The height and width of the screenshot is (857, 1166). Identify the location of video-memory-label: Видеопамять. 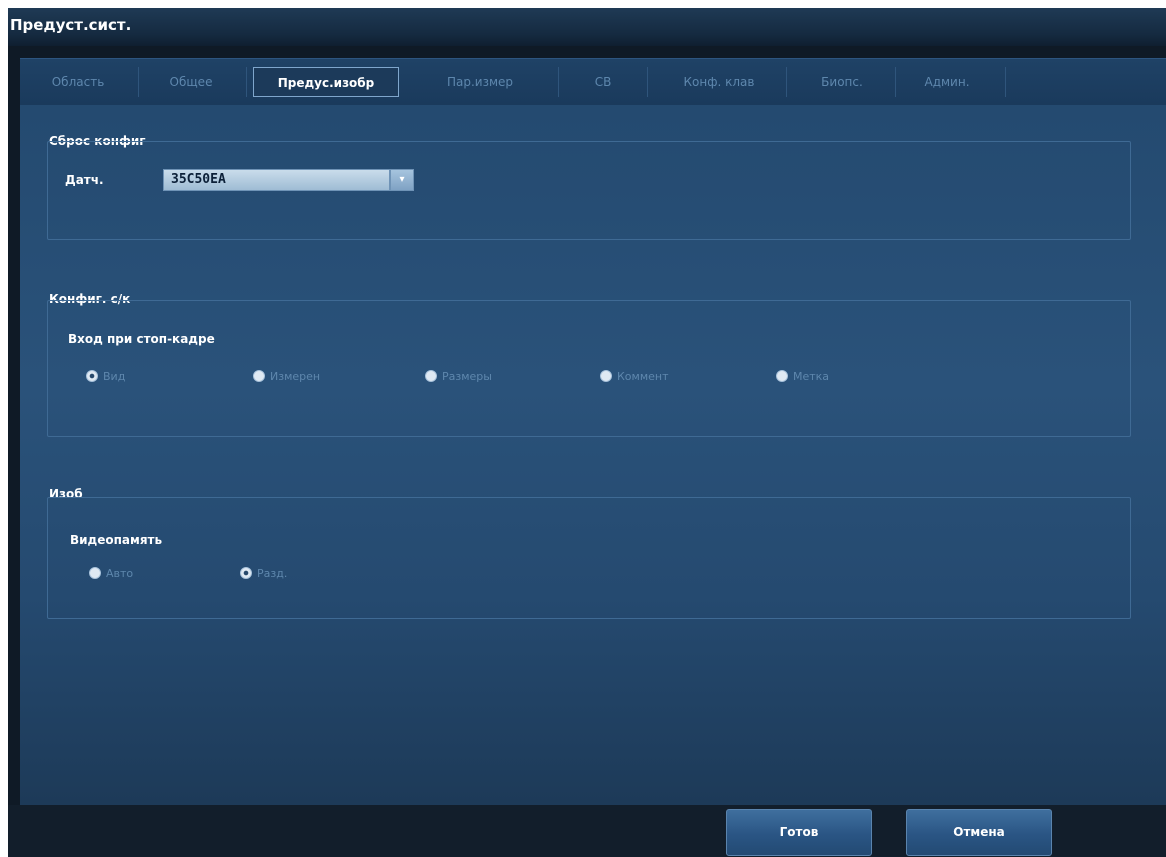
(116, 540).